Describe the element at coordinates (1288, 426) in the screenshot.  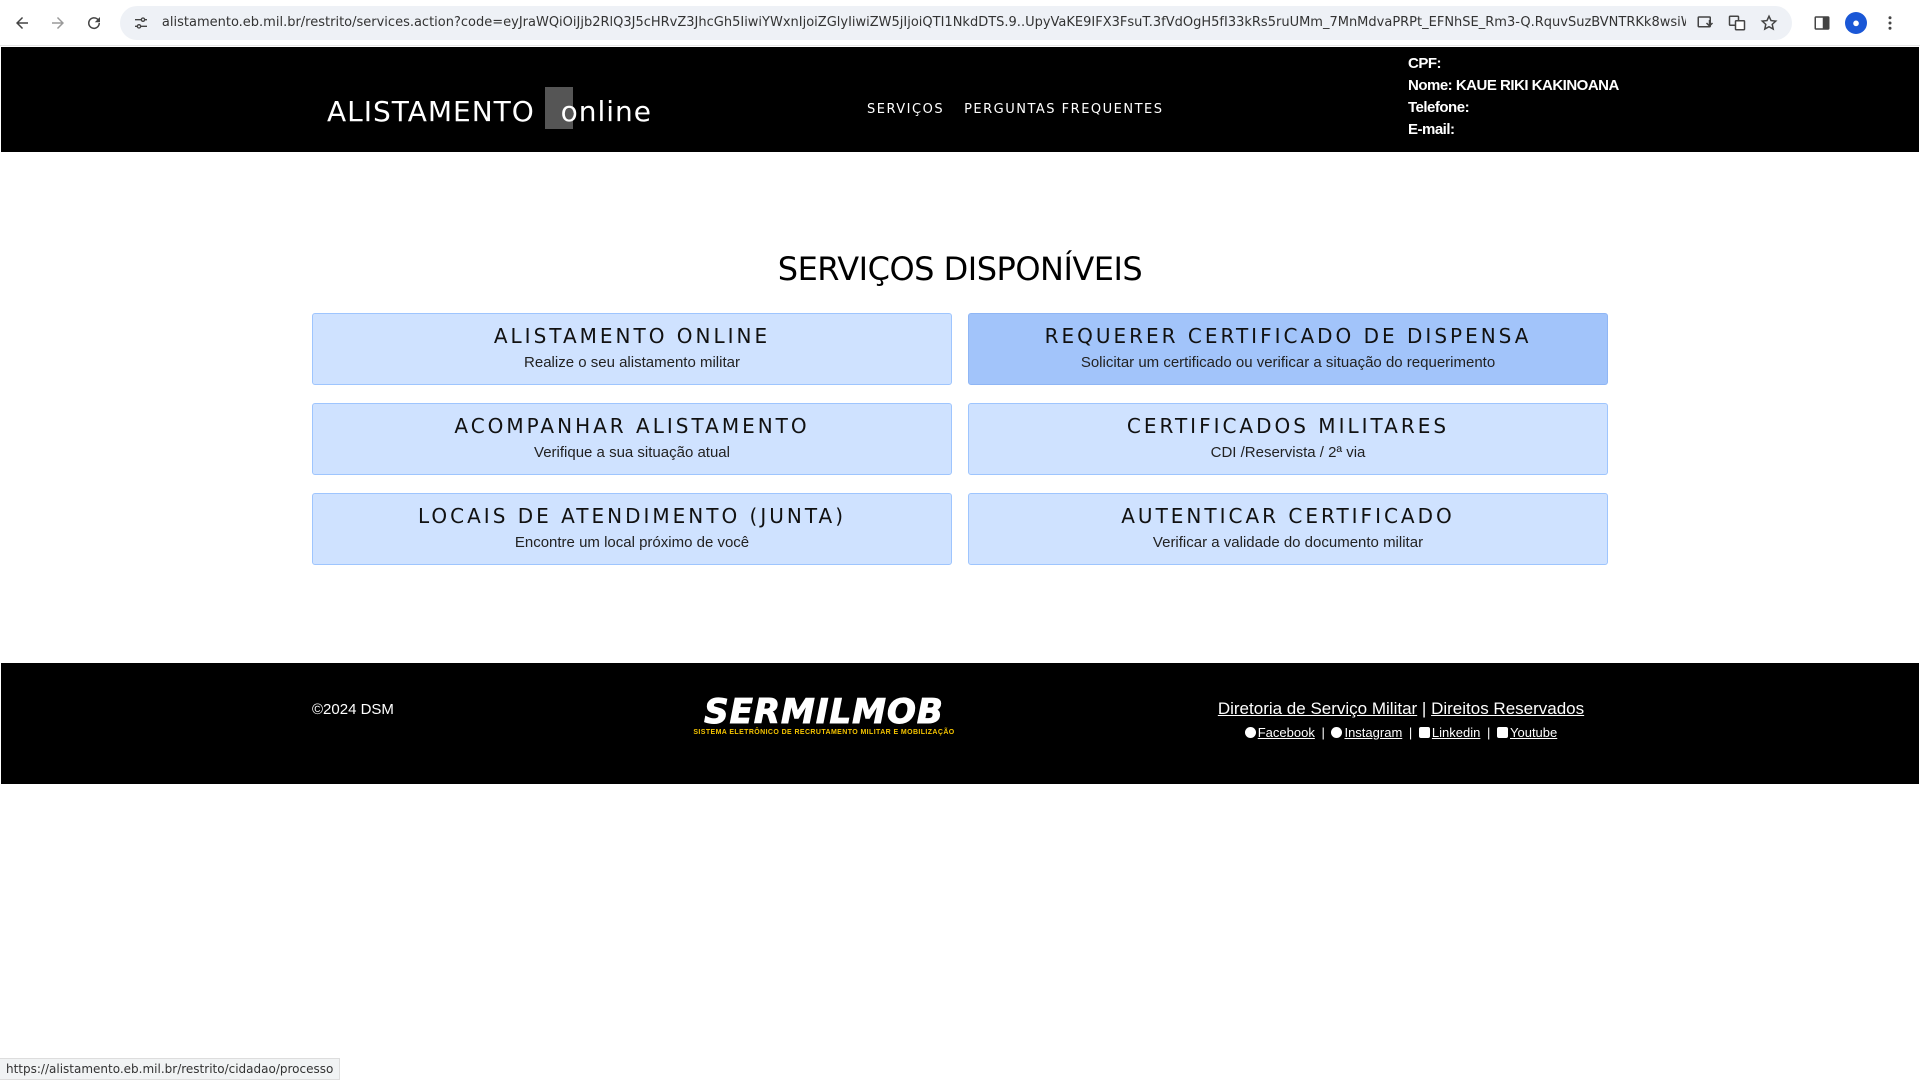
I see `card-title: CERTIFICADOS MILITARES` at that location.